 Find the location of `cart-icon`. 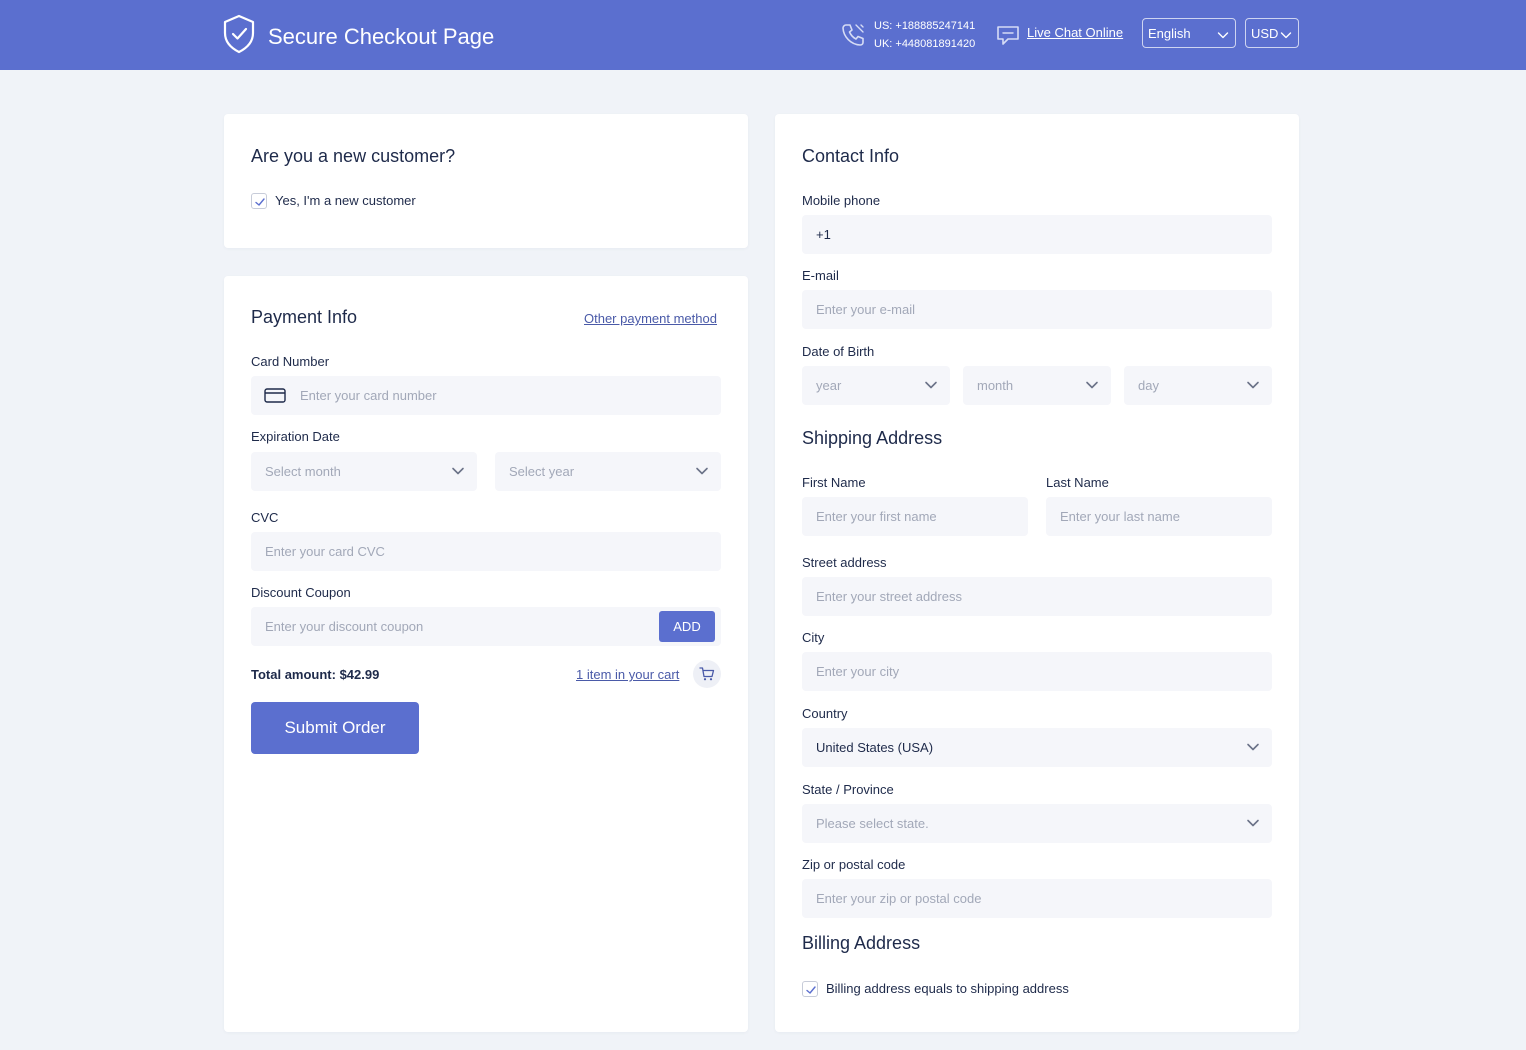

cart-icon is located at coordinates (707, 674).